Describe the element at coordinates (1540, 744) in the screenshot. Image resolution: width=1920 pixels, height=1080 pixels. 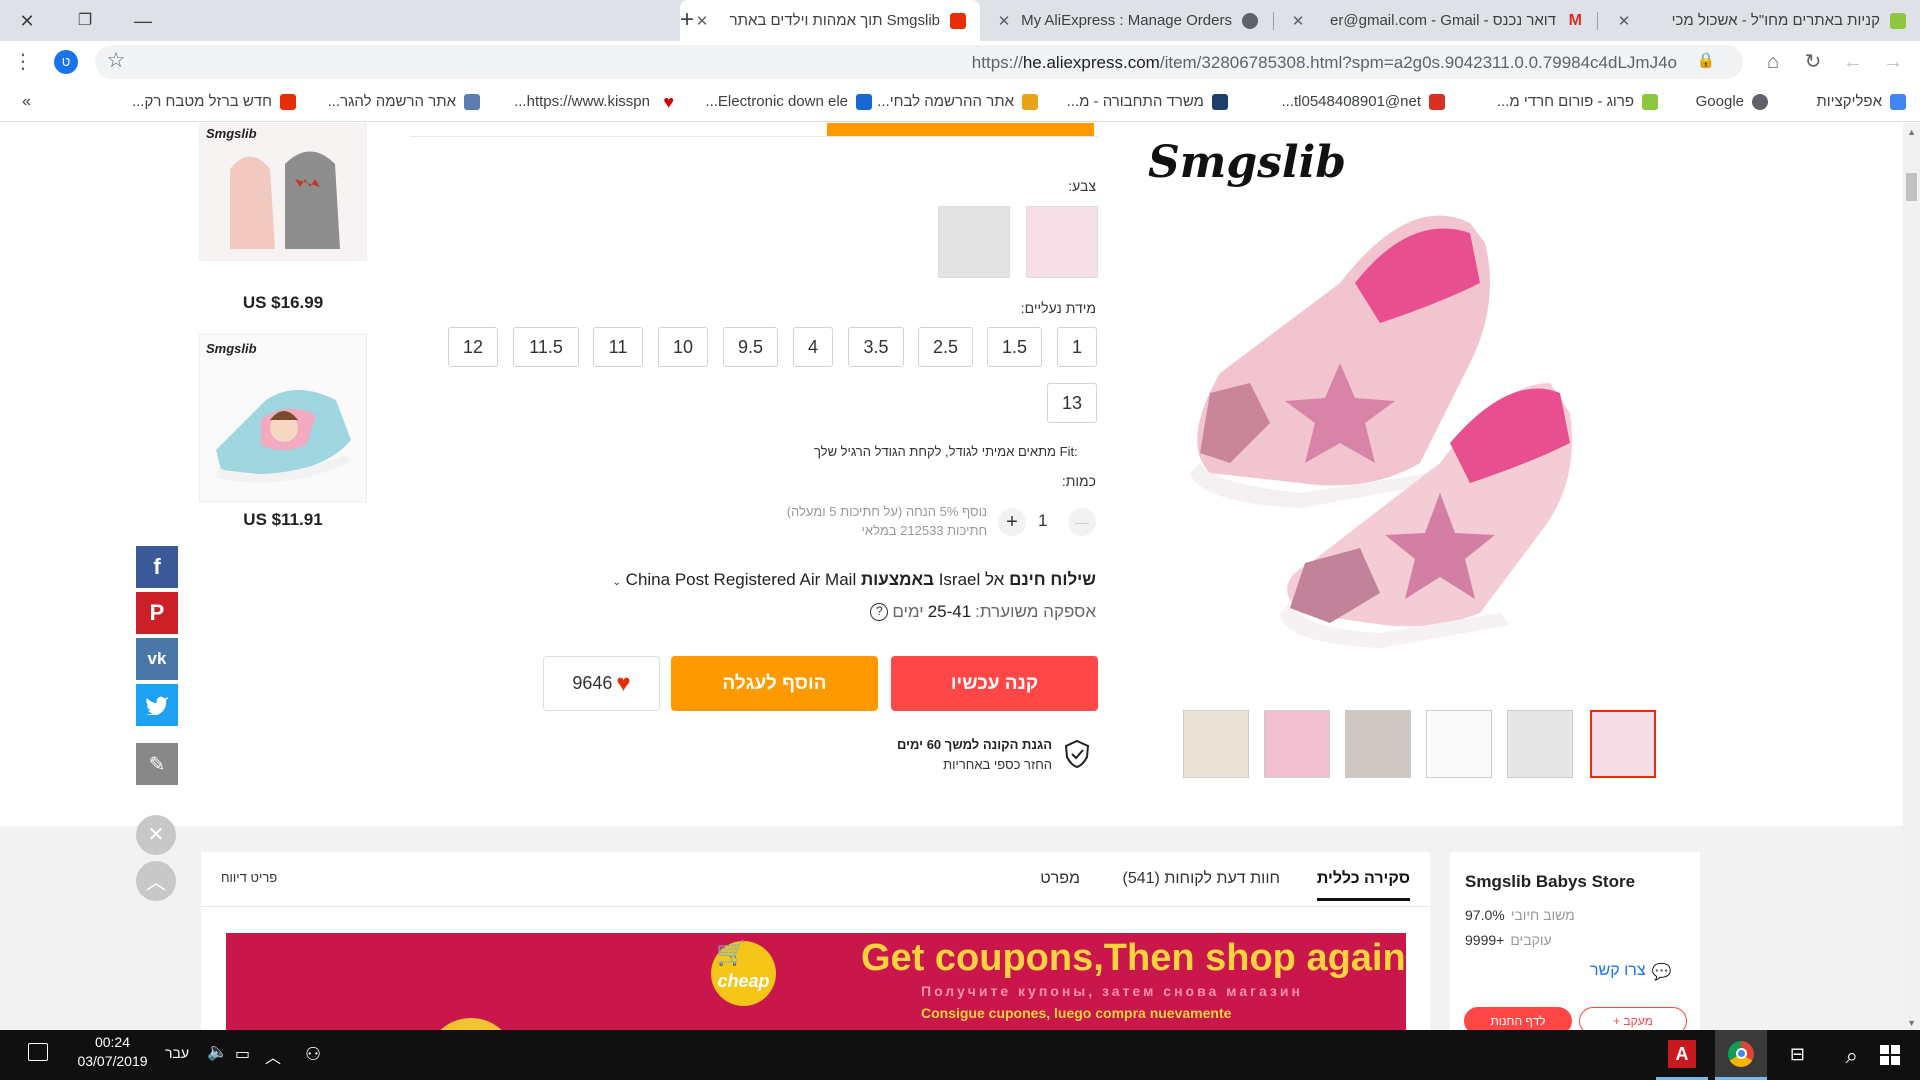
I see `gallery-thumb-silver-shoes` at that location.